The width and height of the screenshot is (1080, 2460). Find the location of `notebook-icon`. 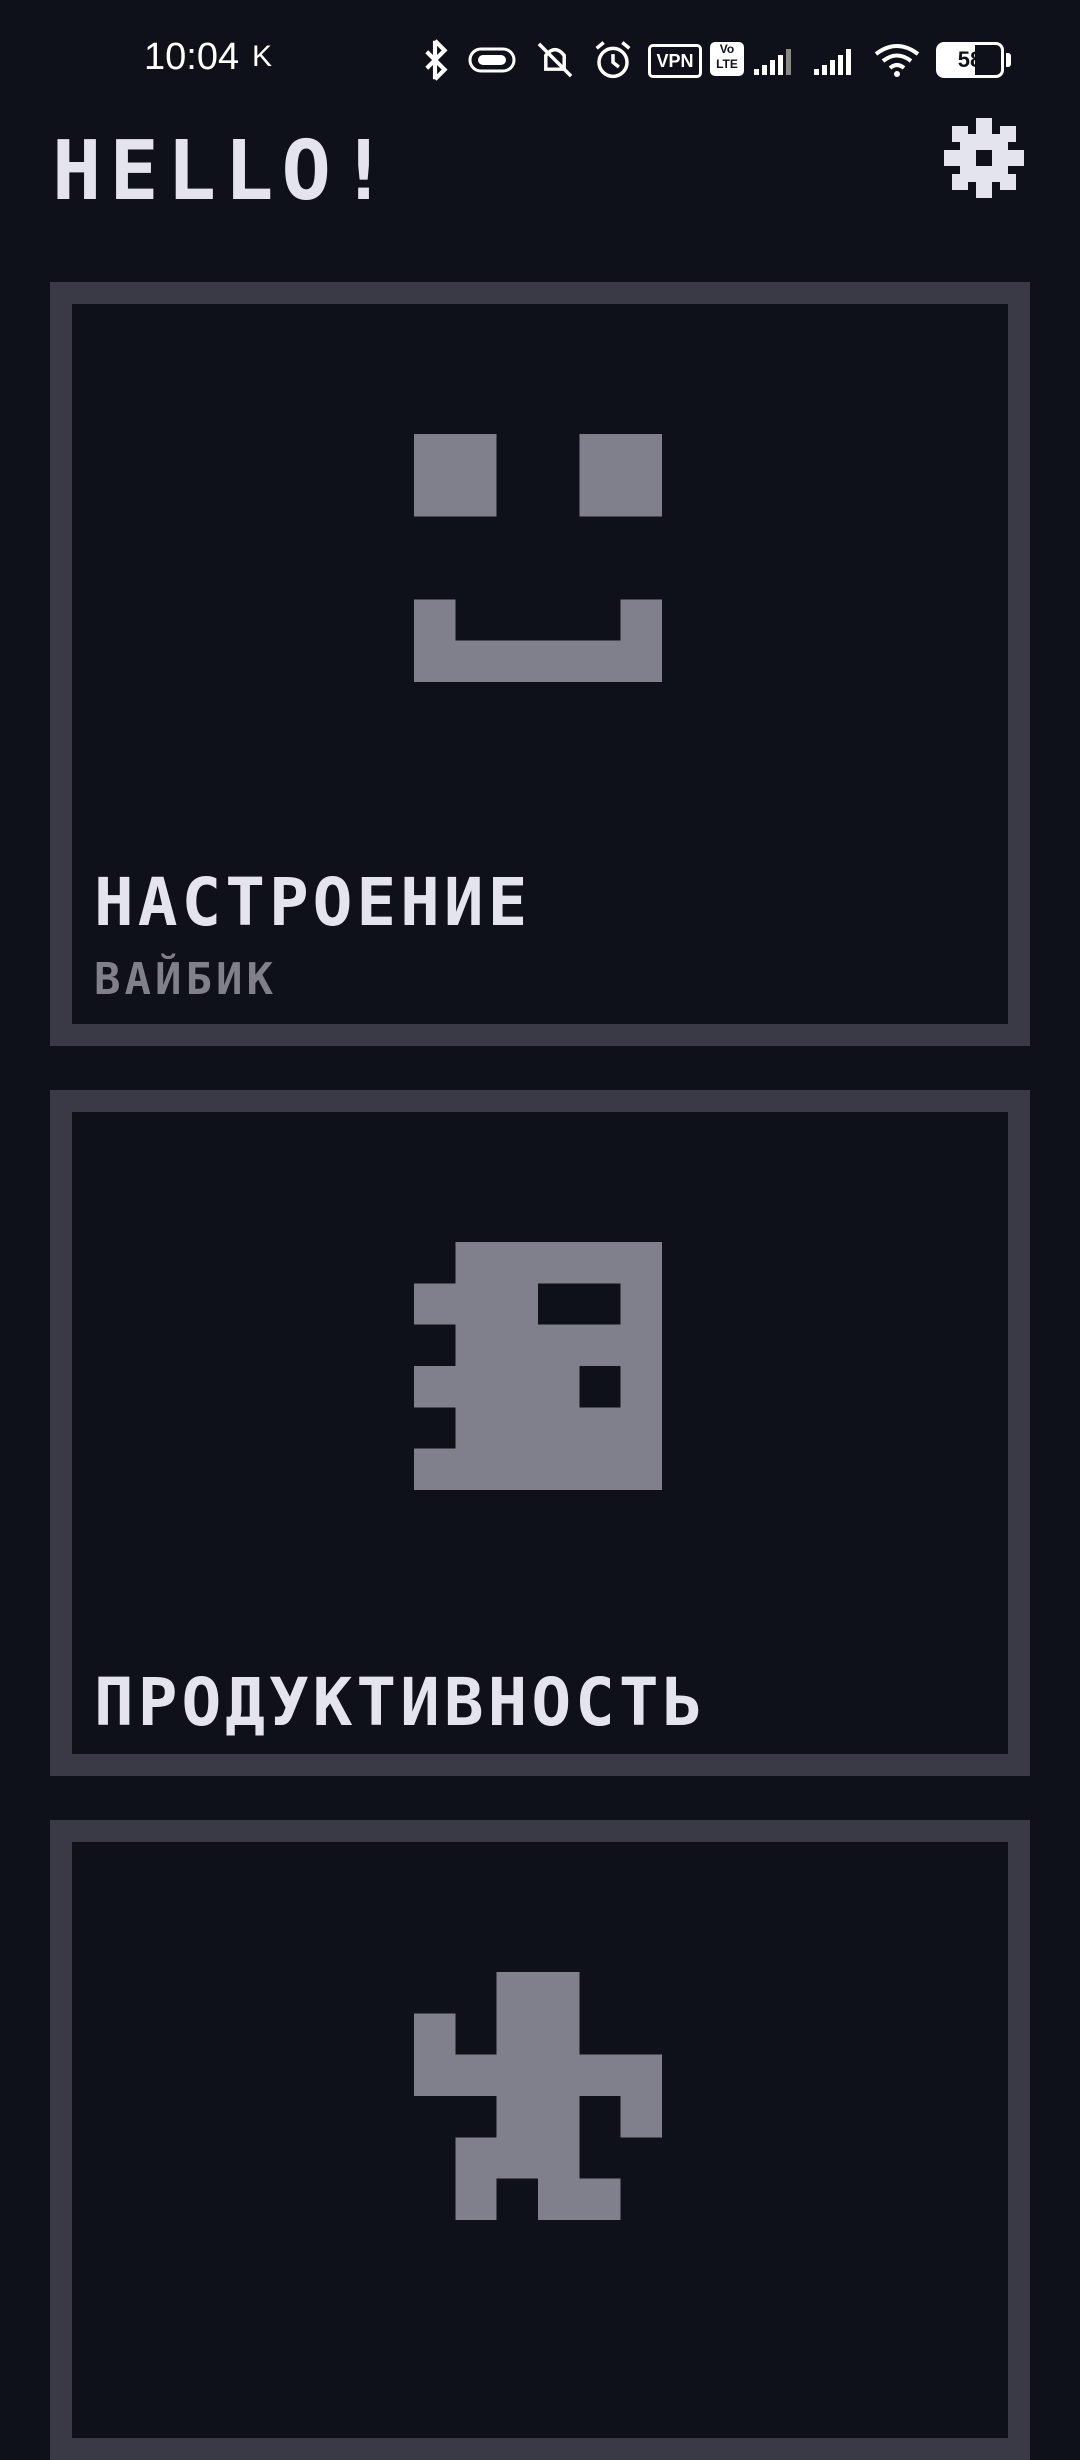

notebook-icon is located at coordinates (538, 1366).